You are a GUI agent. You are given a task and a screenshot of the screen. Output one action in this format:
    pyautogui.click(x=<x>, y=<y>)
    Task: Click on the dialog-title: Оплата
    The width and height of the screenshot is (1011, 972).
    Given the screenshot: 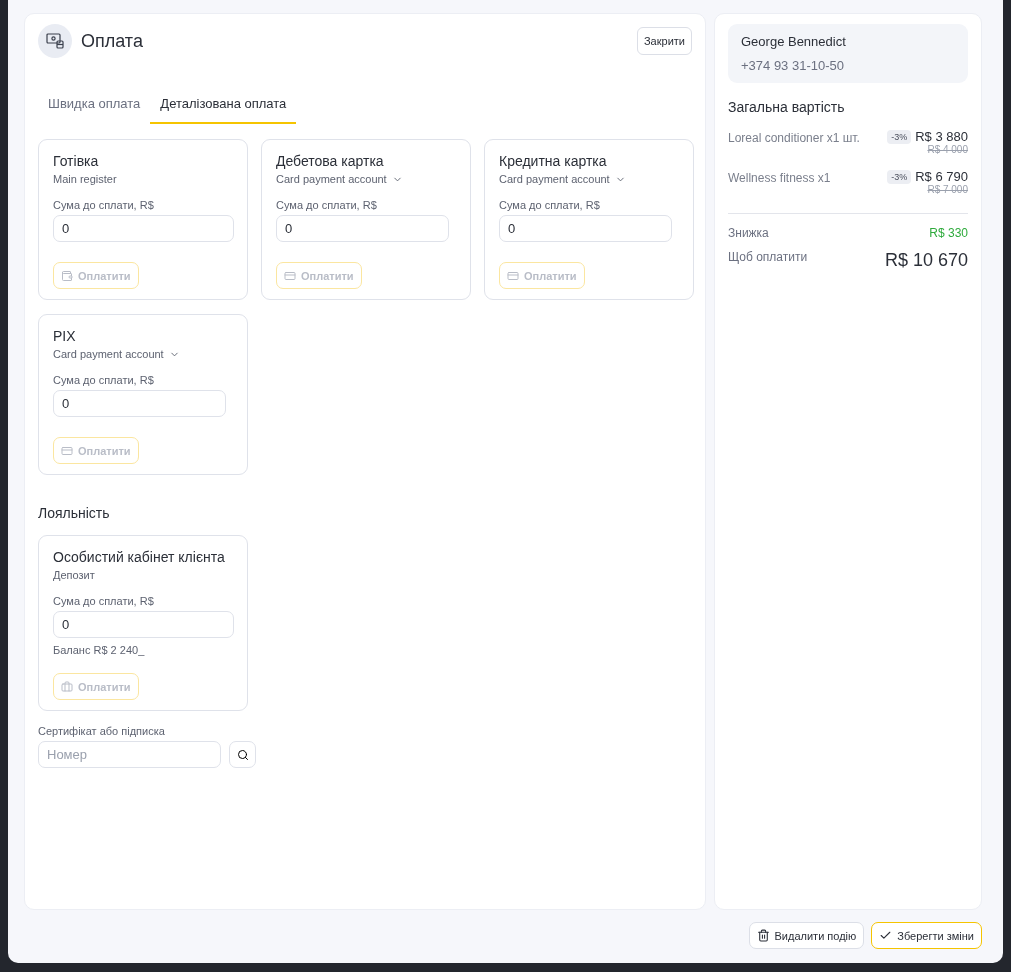 What is the action you would take?
    pyautogui.click(x=112, y=41)
    